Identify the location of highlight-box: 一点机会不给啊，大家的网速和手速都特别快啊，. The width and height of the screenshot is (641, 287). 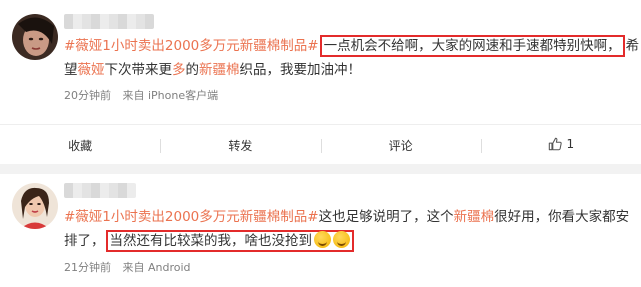
(472, 46).